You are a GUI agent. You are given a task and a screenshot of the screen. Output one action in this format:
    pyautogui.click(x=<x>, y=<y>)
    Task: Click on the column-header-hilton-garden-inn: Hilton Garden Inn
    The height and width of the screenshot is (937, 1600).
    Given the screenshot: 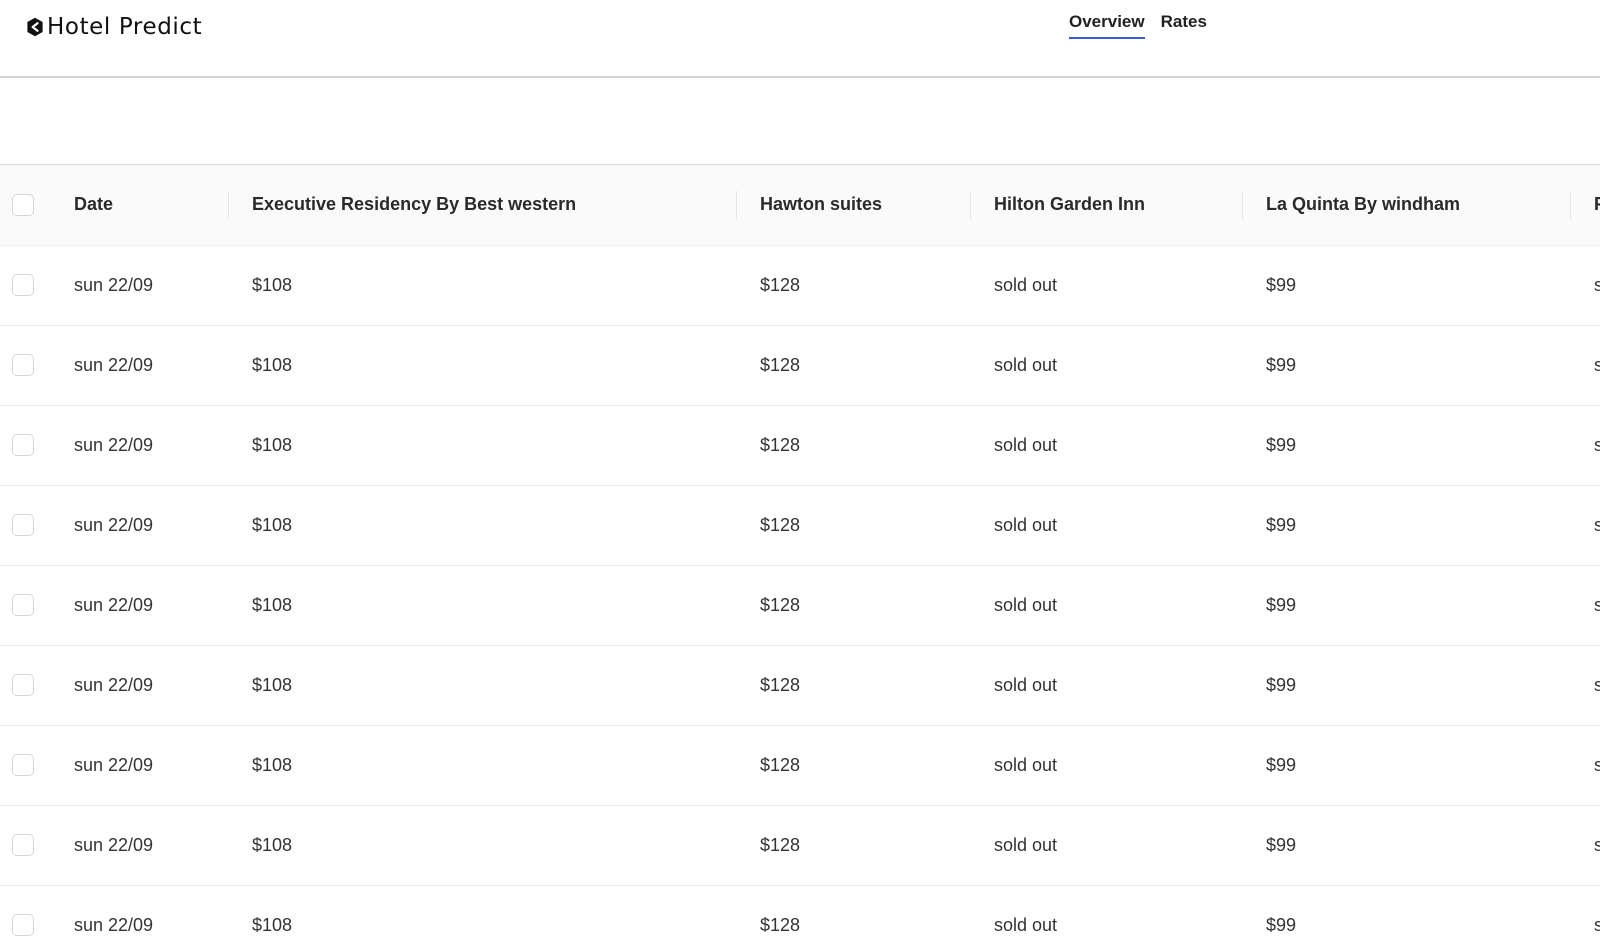 What is the action you would take?
    pyautogui.click(x=1106, y=205)
    